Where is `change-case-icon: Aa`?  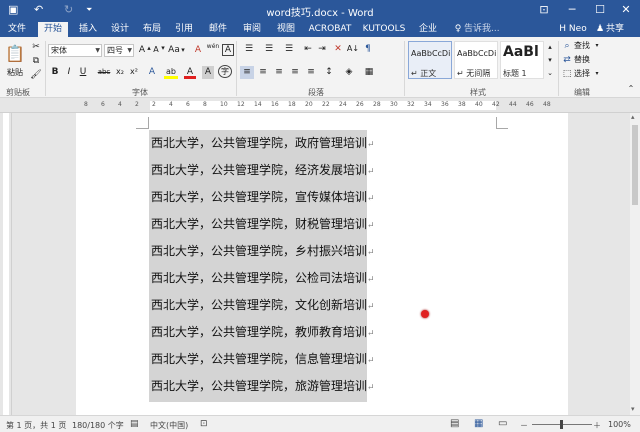
change-case-icon: Aa is located at coordinates (174, 50).